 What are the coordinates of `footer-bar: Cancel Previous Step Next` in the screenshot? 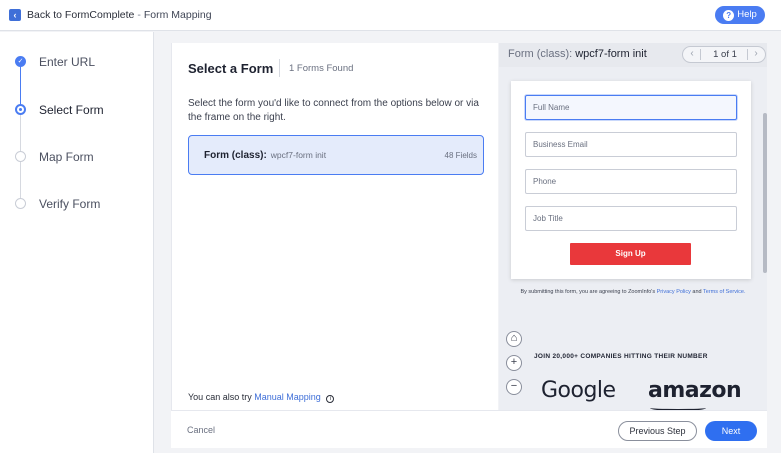 It's located at (469, 429).